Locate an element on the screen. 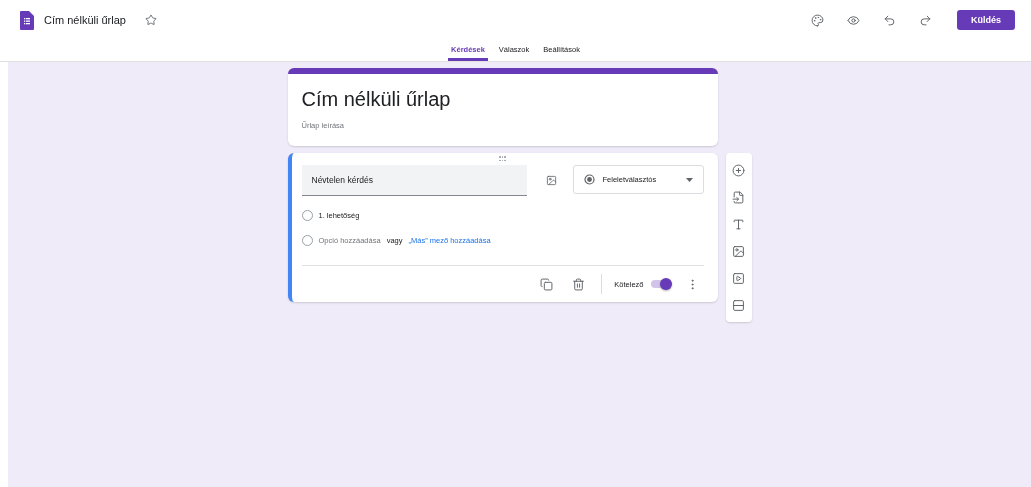  caret-icon is located at coordinates (689, 179).